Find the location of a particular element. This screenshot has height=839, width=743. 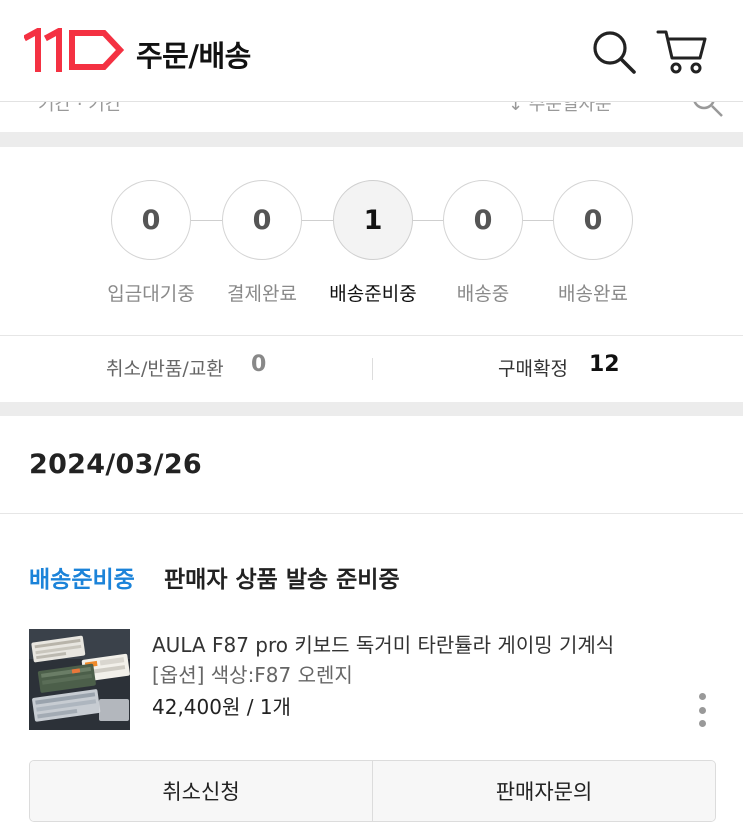

summary-separator is located at coordinates (372, 369).